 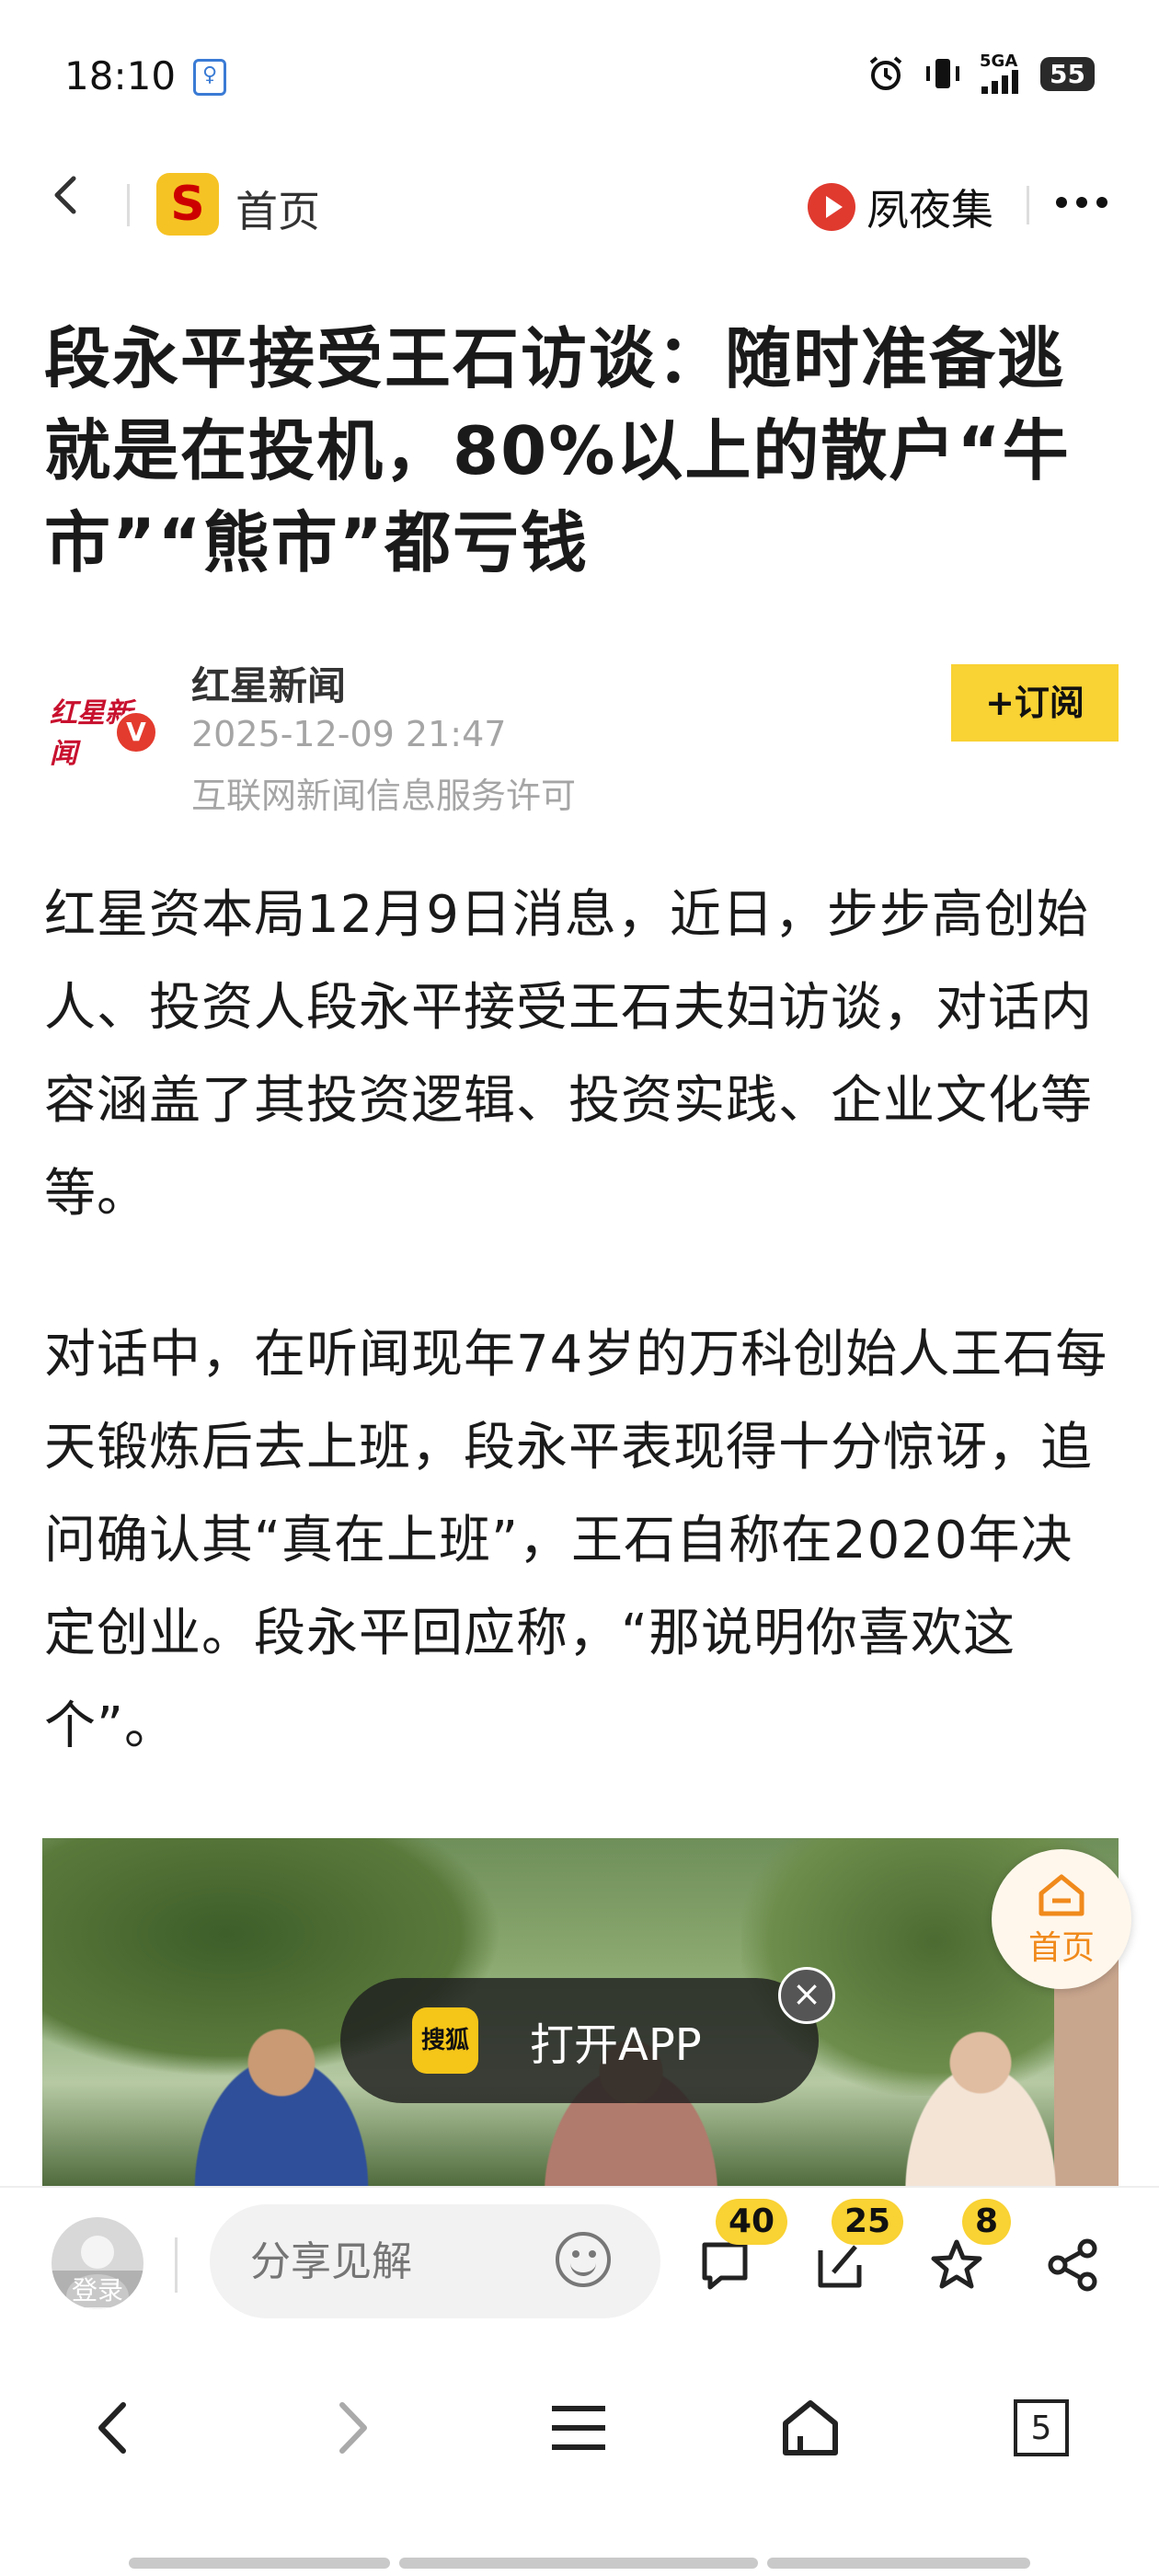 I want to click on open-app-label: 打开APP, so click(x=616, y=2045).